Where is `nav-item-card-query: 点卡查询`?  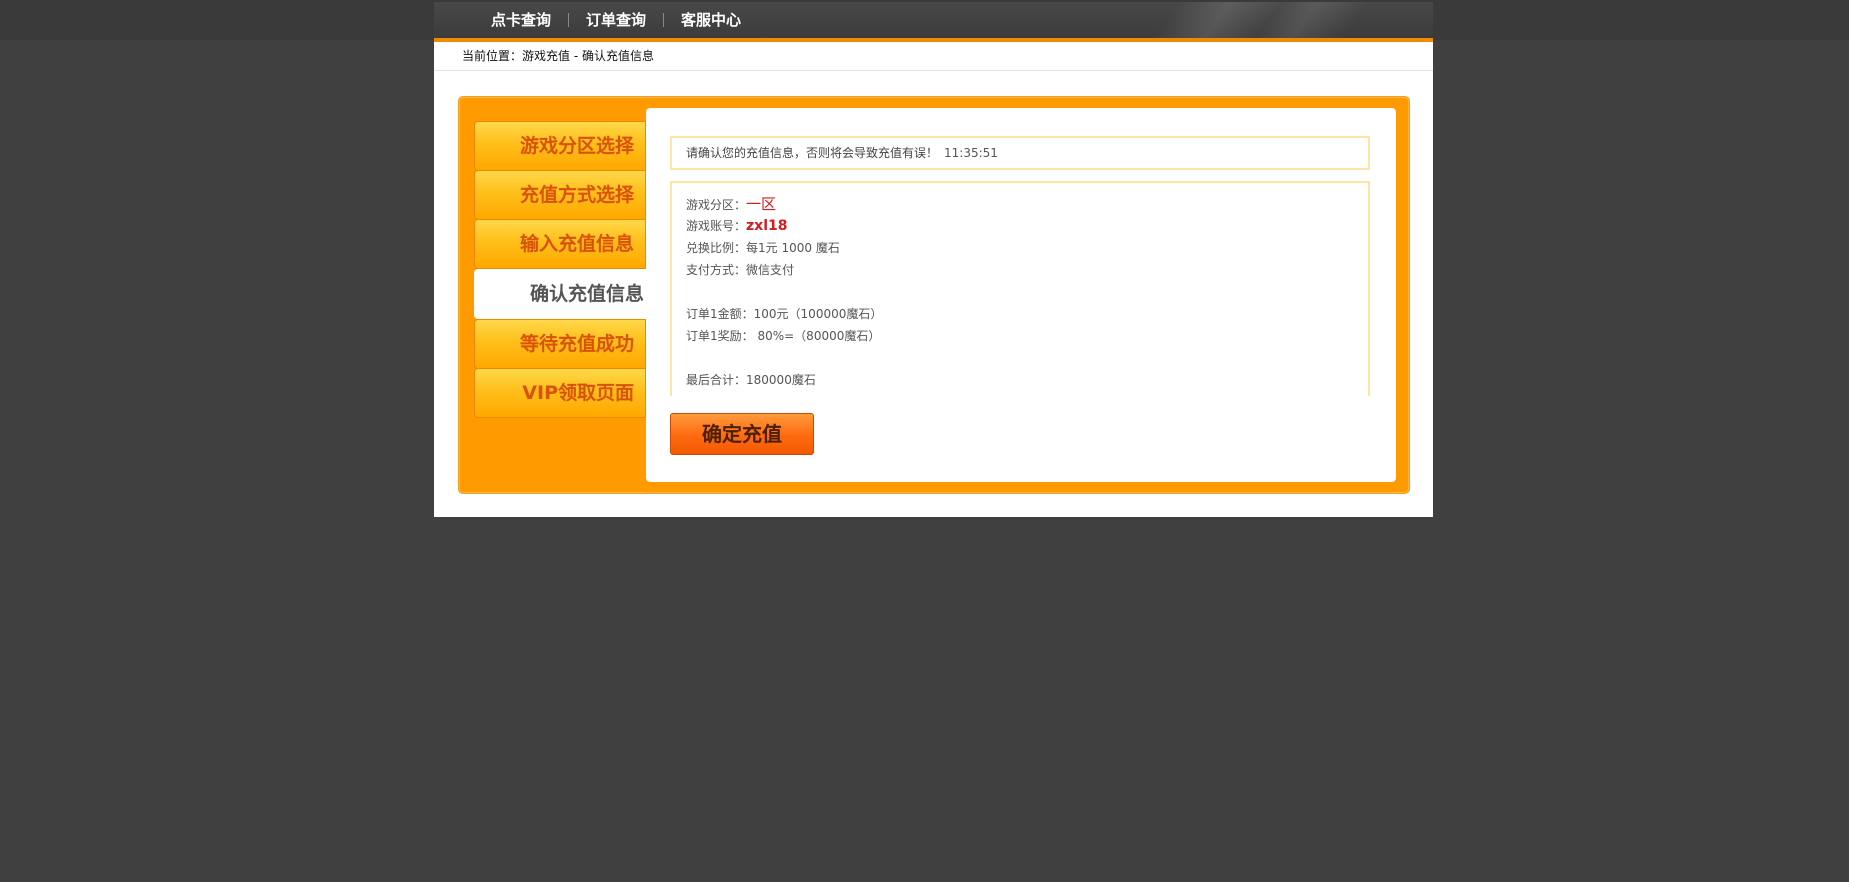 nav-item-card-query: 点卡查询 is located at coordinates (521, 20).